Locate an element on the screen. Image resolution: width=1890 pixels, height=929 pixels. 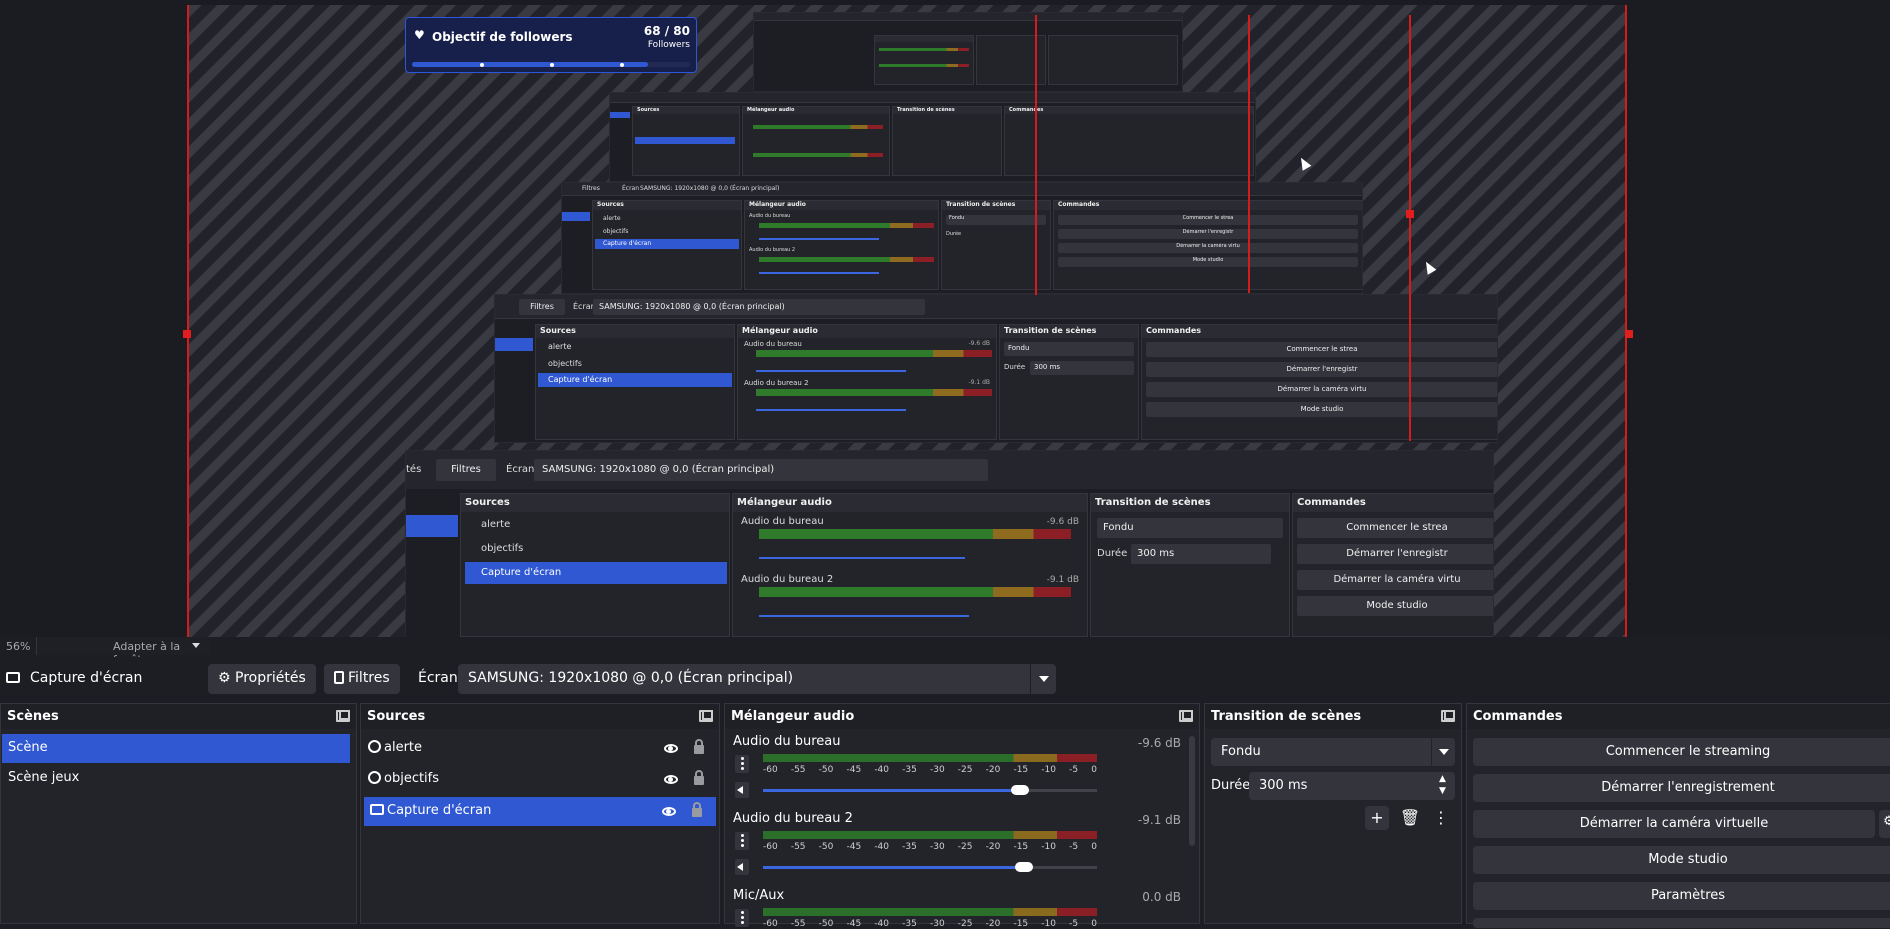
screen-label: Écran is located at coordinates (438, 678).